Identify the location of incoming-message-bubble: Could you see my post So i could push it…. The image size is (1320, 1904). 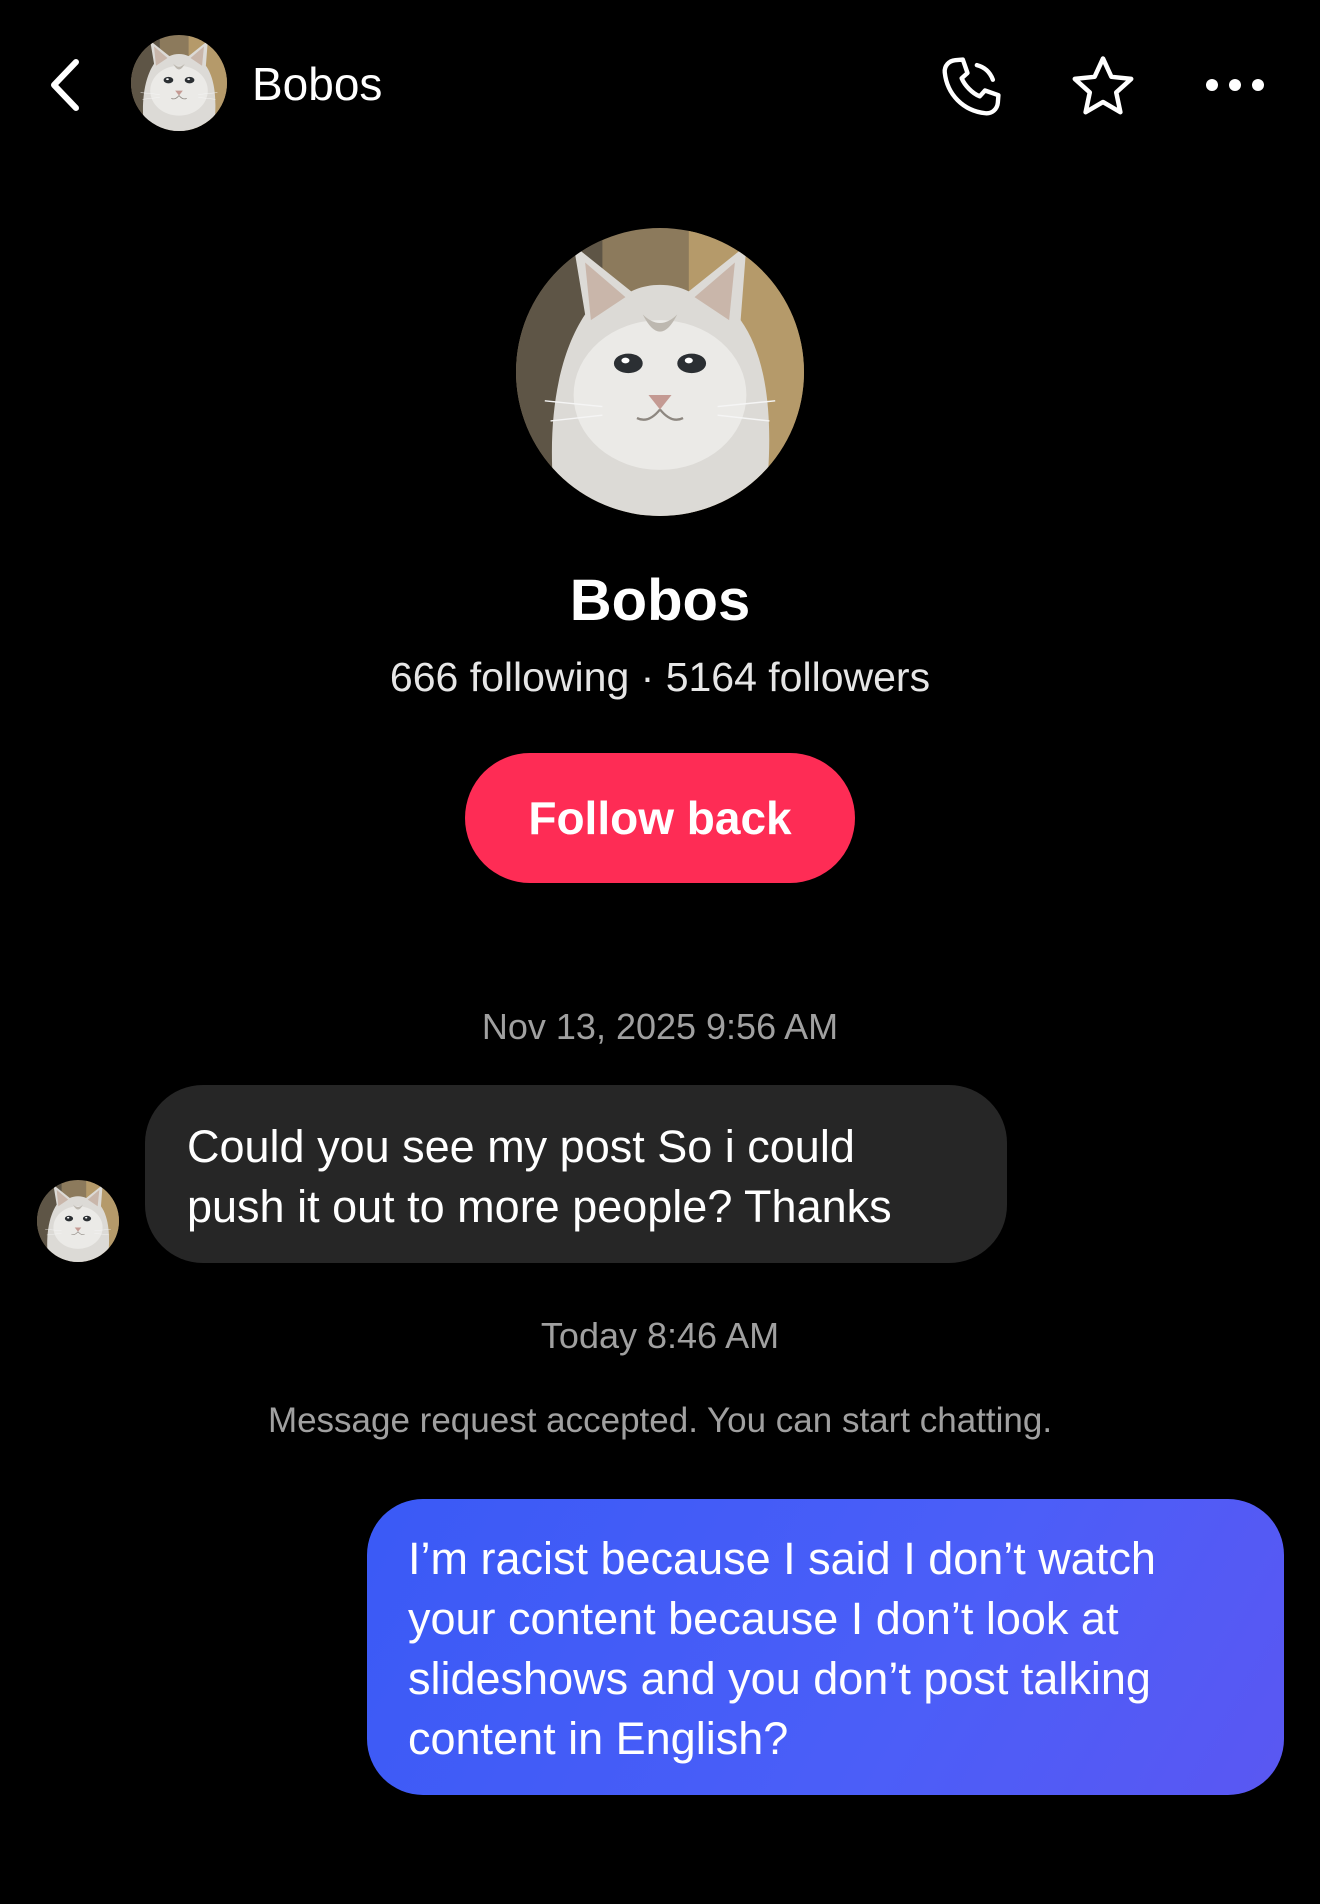
(576, 1174).